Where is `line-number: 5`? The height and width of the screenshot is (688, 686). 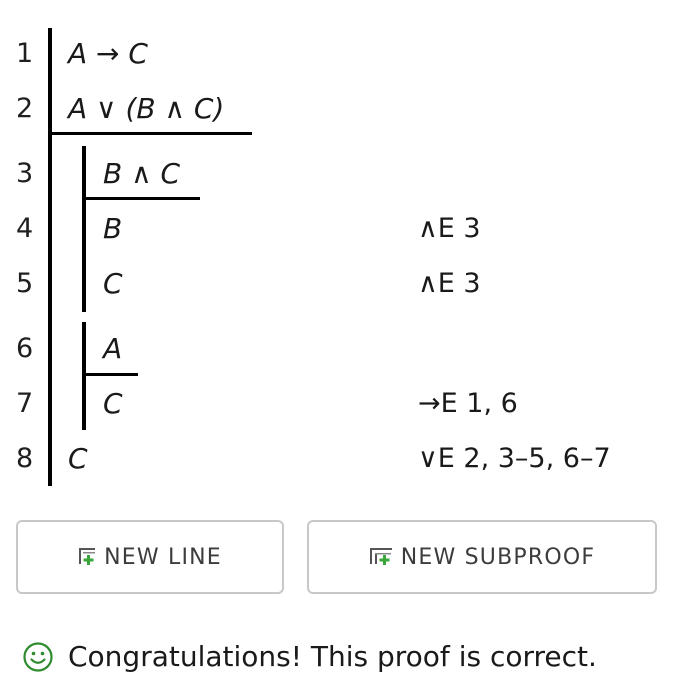
line-number: 5 is located at coordinates (25, 283).